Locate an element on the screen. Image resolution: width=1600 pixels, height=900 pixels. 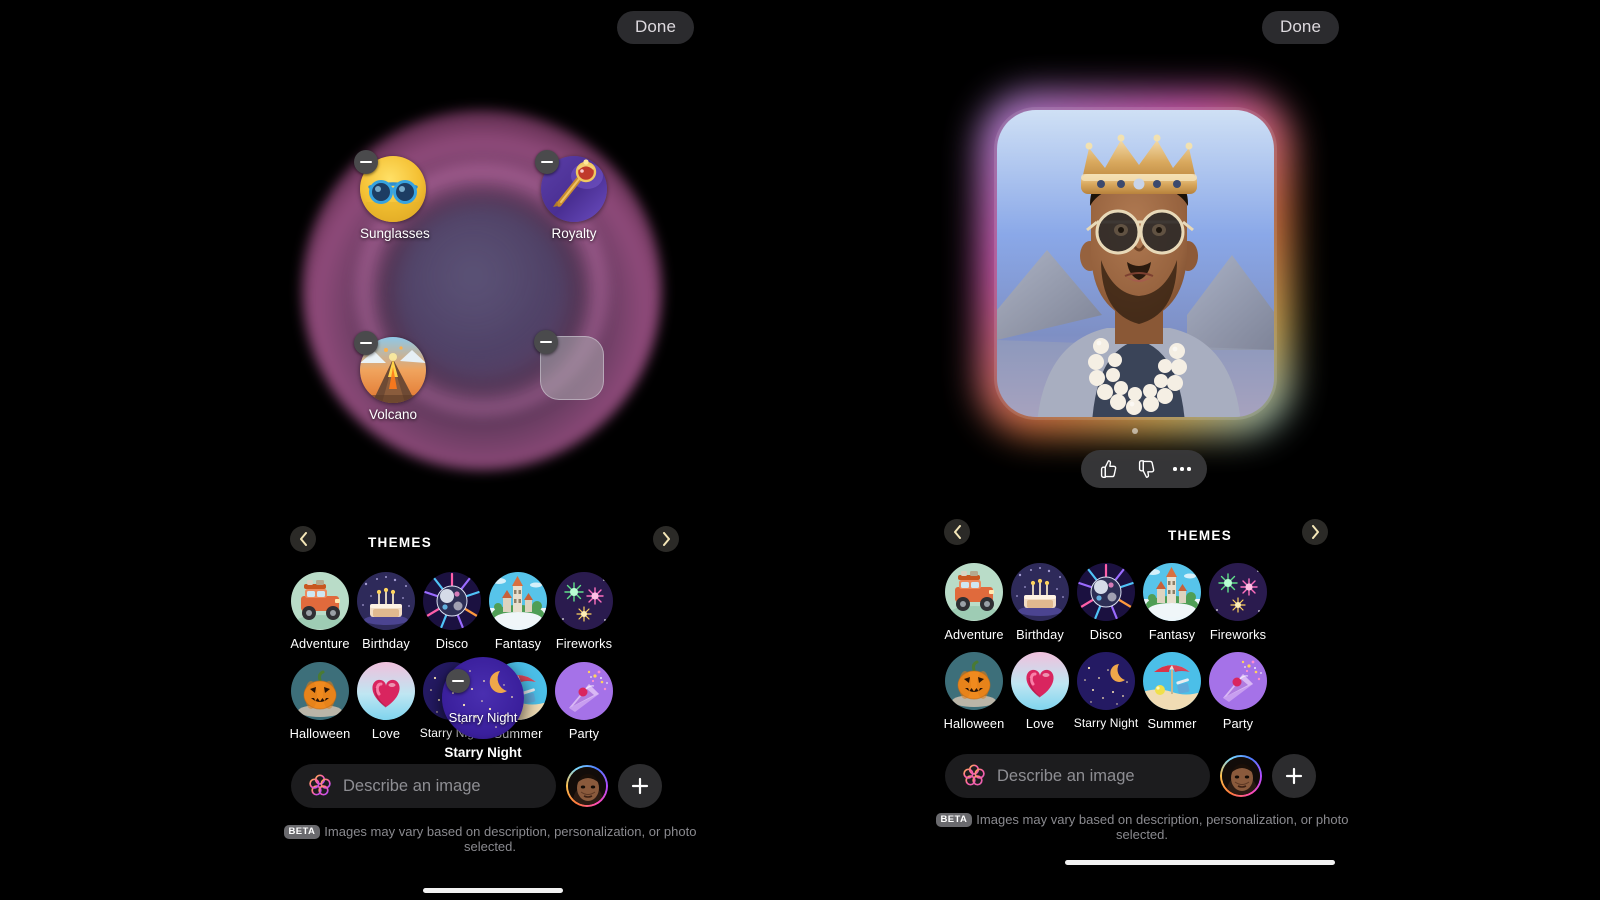
theme-label: Halloween is located at coordinates (974, 723).